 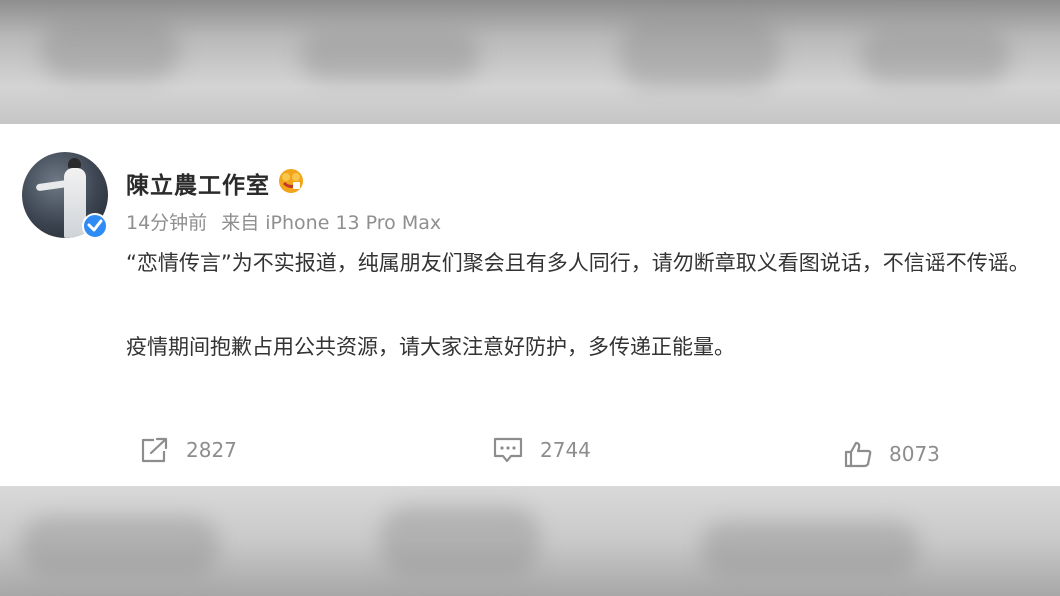 What do you see at coordinates (291, 181) in the screenshot?
I see `vip-badge-icon` at bounding box center [291, 181].